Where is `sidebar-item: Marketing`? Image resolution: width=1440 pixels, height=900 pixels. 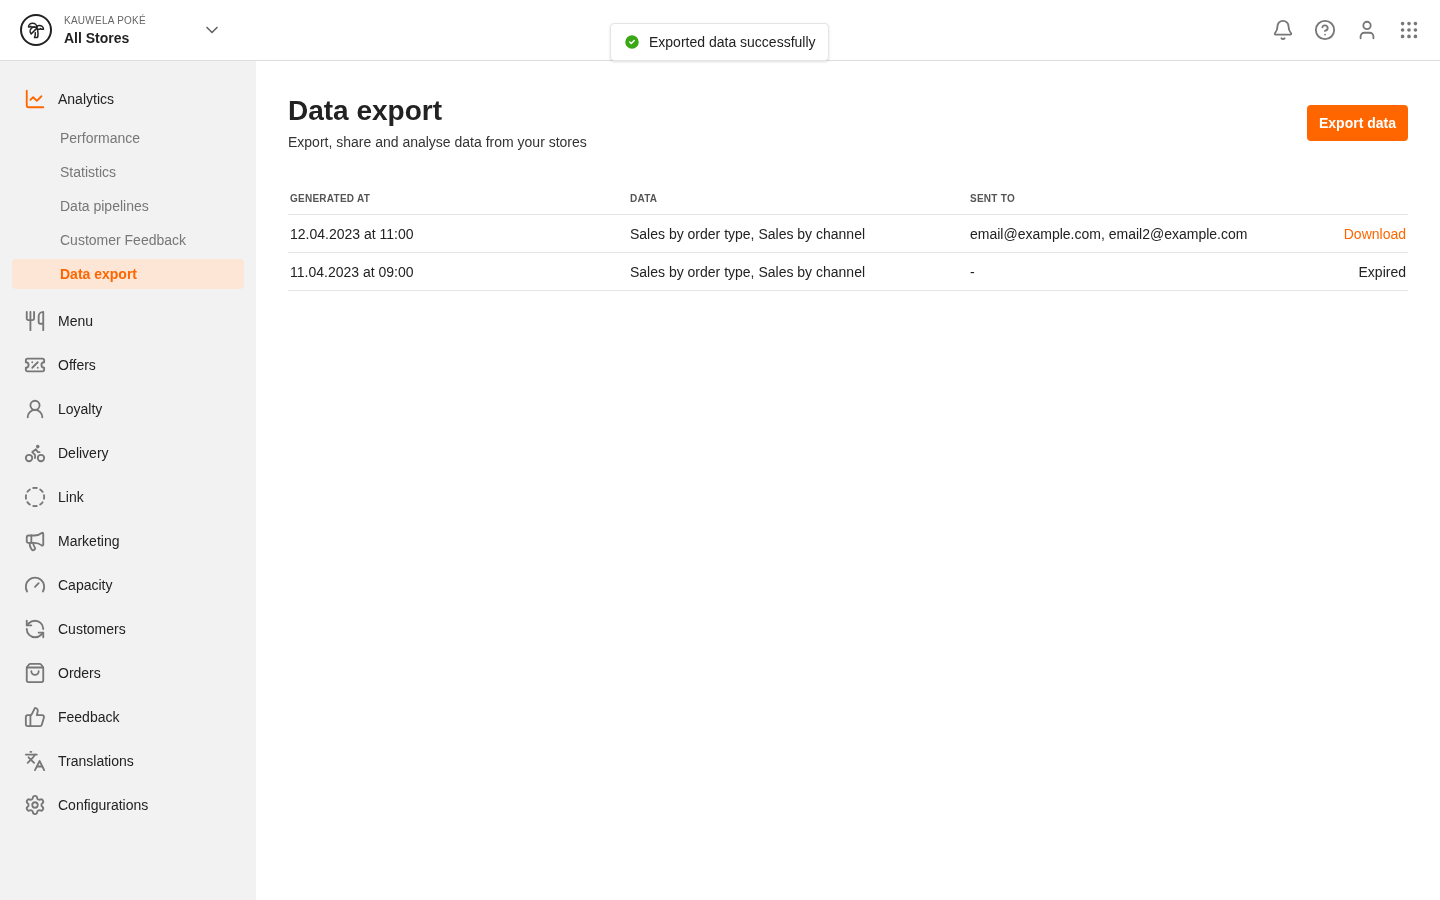
sidebar-item: Marketing is located at coordinates (128, 541).